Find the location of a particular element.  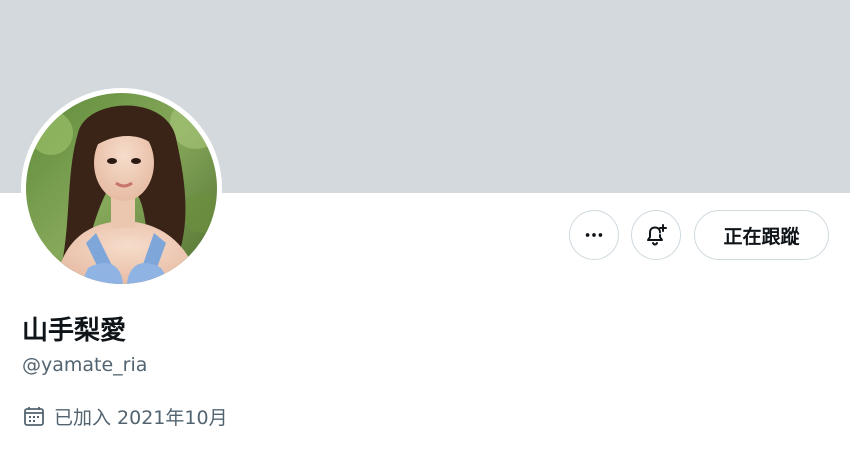

following-label: 正在跟蹤 is located at coordinates (761, 236).